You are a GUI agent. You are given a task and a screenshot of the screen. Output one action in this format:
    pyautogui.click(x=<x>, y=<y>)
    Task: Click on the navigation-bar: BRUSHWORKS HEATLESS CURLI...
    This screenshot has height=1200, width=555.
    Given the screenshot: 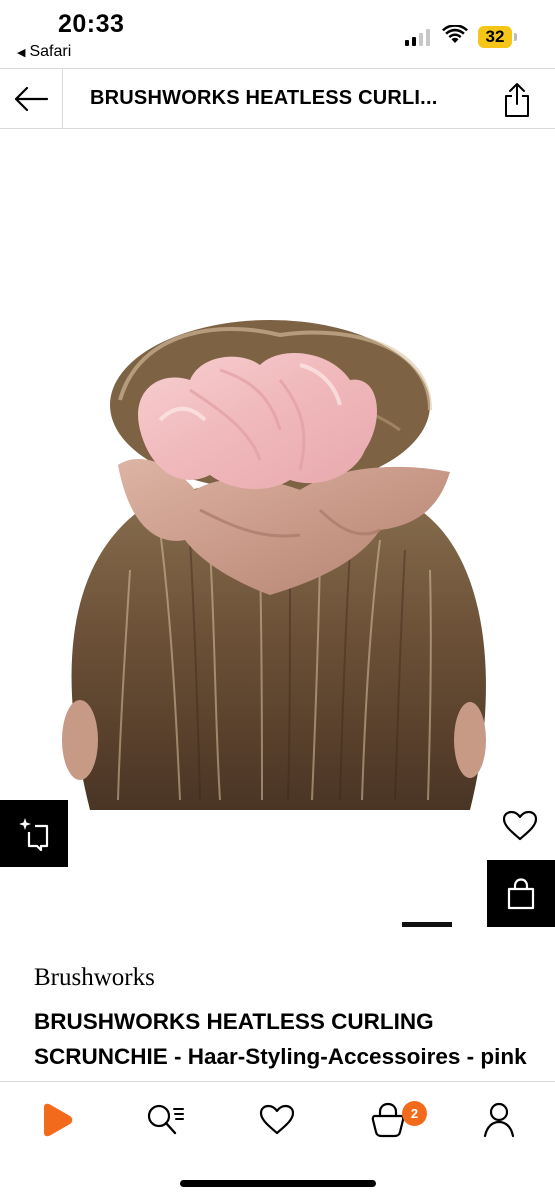 What is the action you would take?
    pyautogui.click(x=277, y=98)
    